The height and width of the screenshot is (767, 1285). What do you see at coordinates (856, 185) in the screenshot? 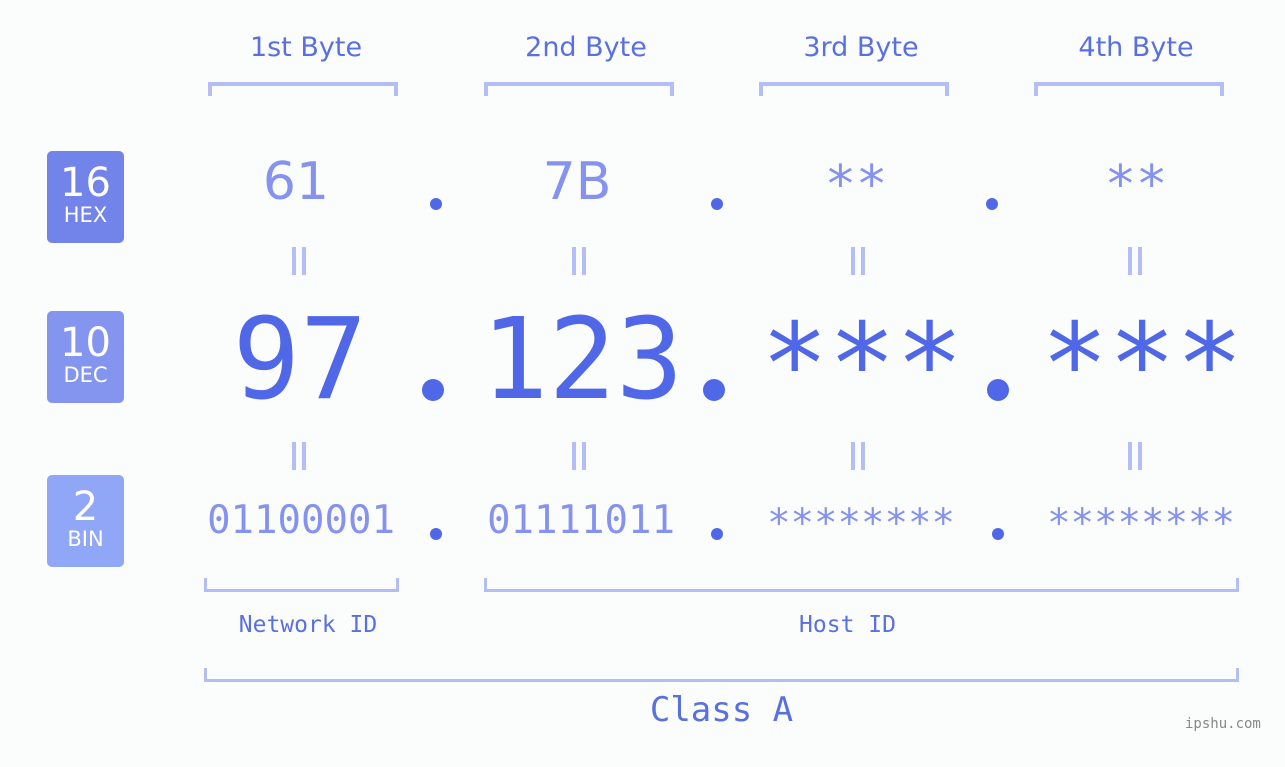
I see `hex-value-3: **` at bounding box center [856, 185].